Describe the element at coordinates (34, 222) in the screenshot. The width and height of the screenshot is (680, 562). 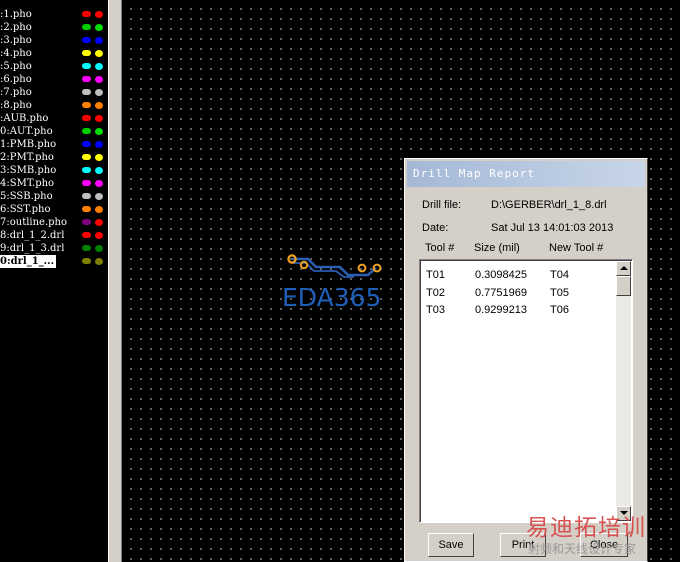
I see `layer-name: 7:outline.pho` at that location.